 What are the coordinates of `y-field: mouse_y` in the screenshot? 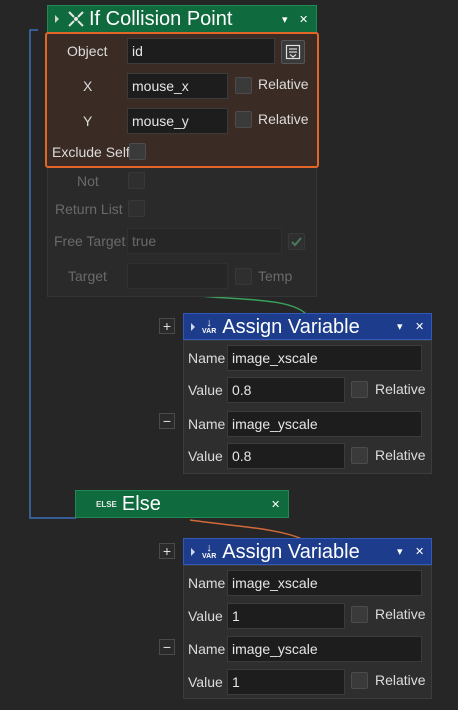 It's located at (177, 121).